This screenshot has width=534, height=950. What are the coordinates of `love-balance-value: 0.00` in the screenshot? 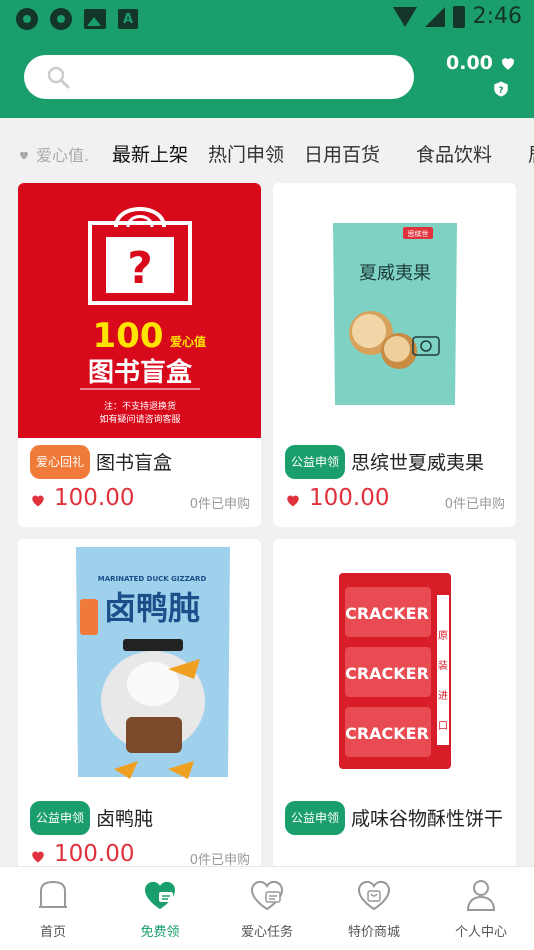 It's located at (469, 63).